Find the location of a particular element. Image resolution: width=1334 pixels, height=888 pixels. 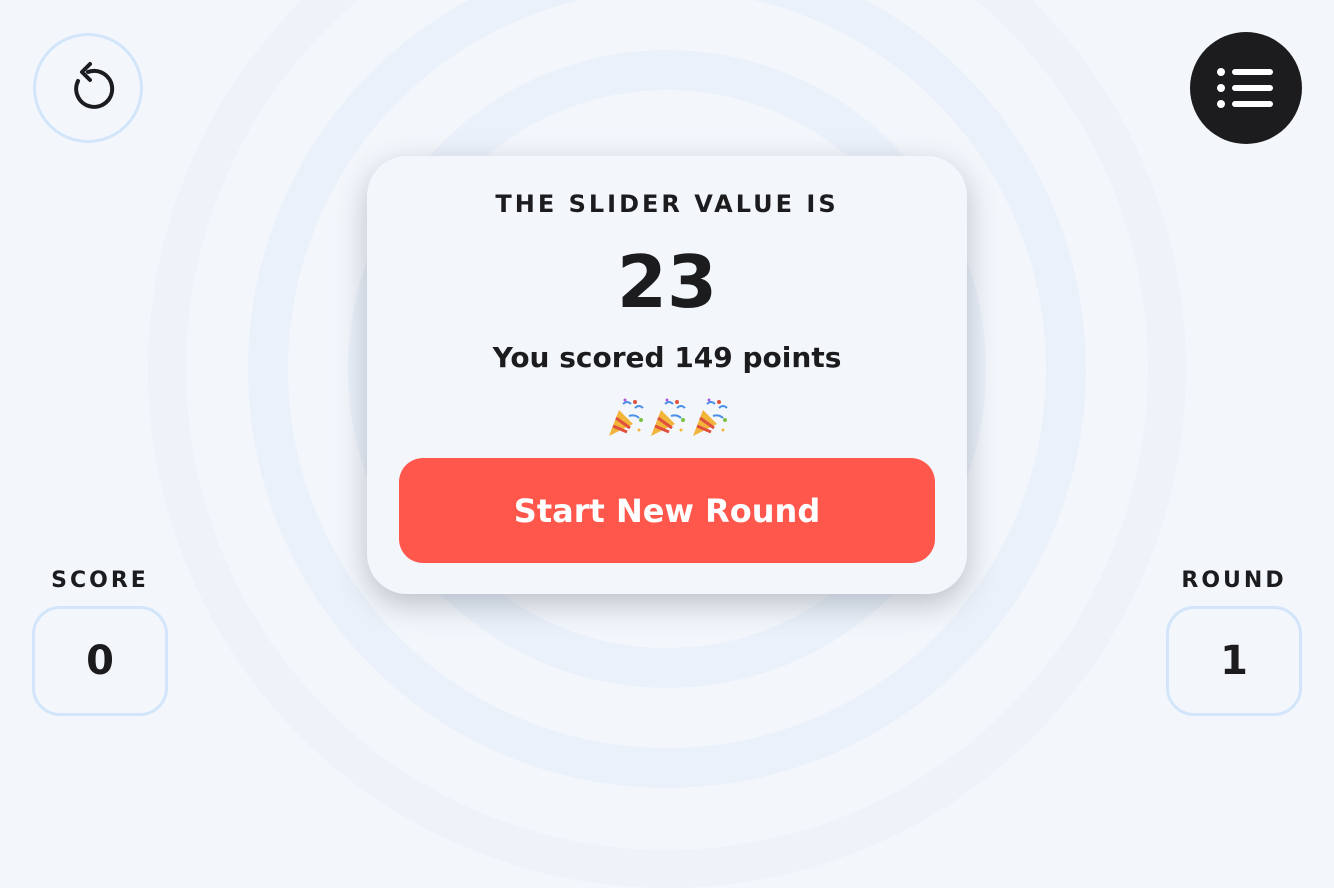

score-message: You scored 149 points is located at coordinates (667, 357).